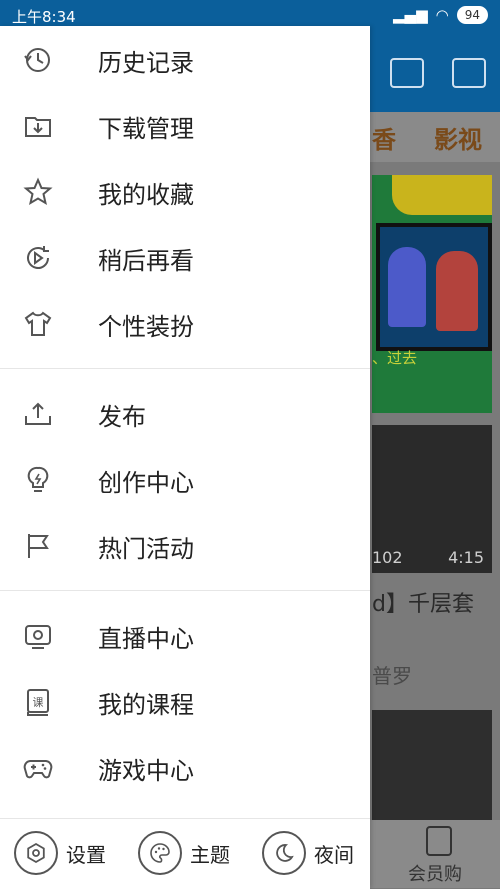  Describe the element at coordinates (432, 499) in the screenshot. I see `video-thumbnail-2: 102 4:15` at that location.